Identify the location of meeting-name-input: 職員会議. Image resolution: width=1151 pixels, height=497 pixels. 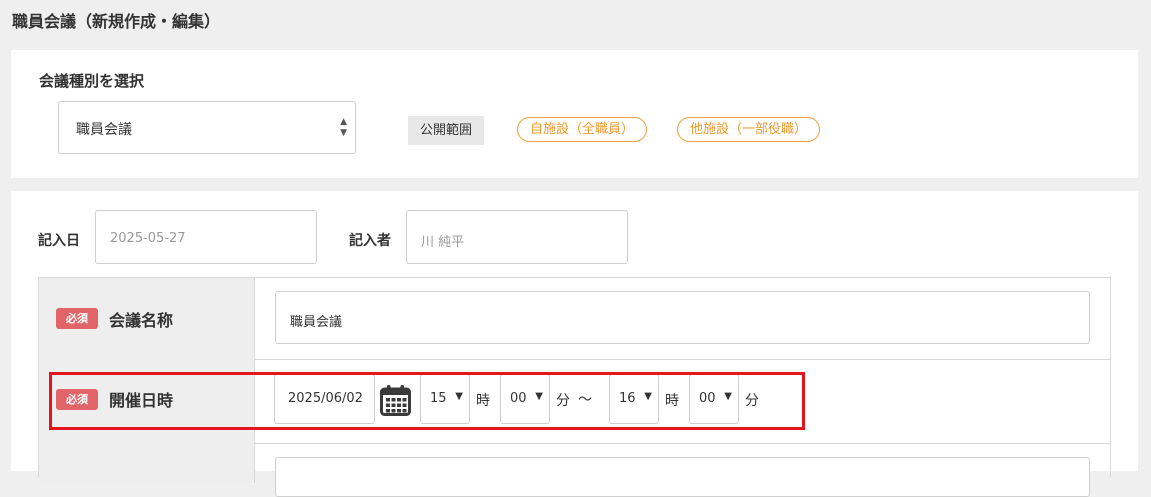
(682, 317).